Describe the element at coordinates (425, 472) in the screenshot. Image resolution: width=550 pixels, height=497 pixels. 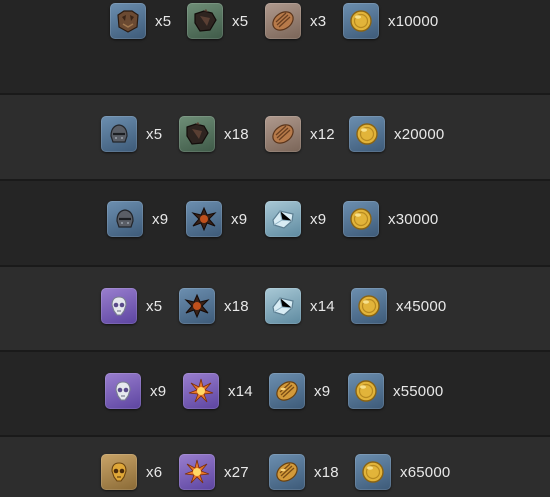
I see `item-quantity: x65000` at that location.